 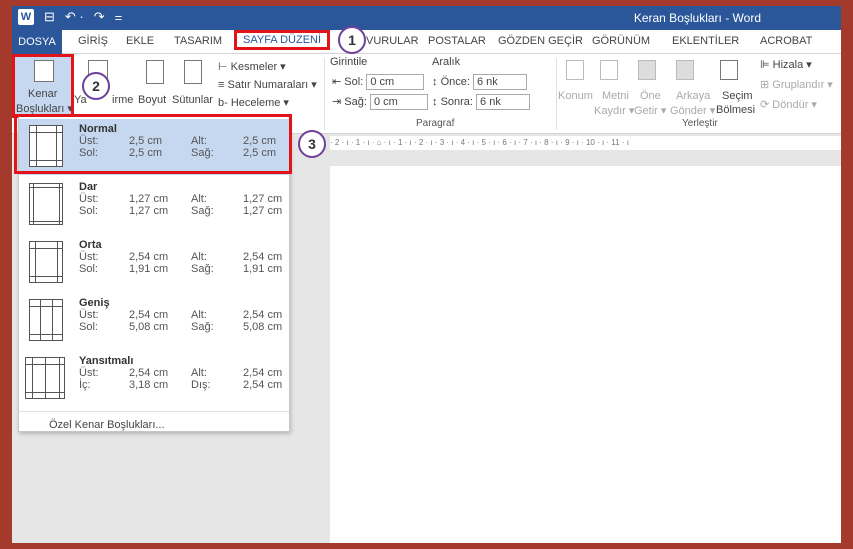 I want to click on group-button: ⊞ Gruplandır ▾, so click(x=796, y=84).